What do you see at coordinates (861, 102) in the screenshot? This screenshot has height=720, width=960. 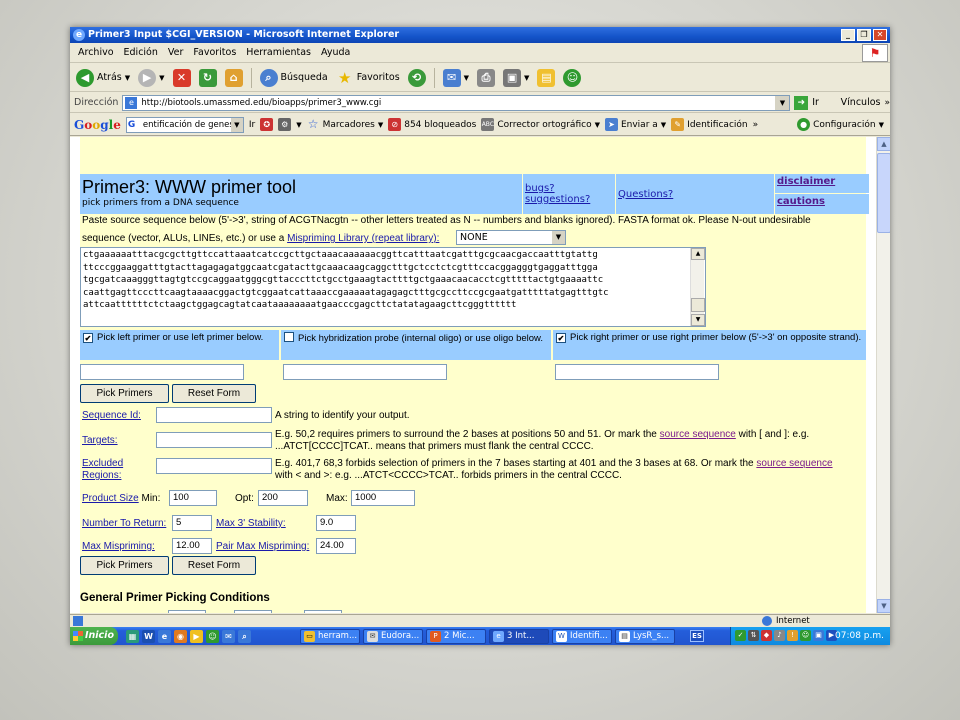 I see `links-button: Vínculos` at bounding box center [861, 102].